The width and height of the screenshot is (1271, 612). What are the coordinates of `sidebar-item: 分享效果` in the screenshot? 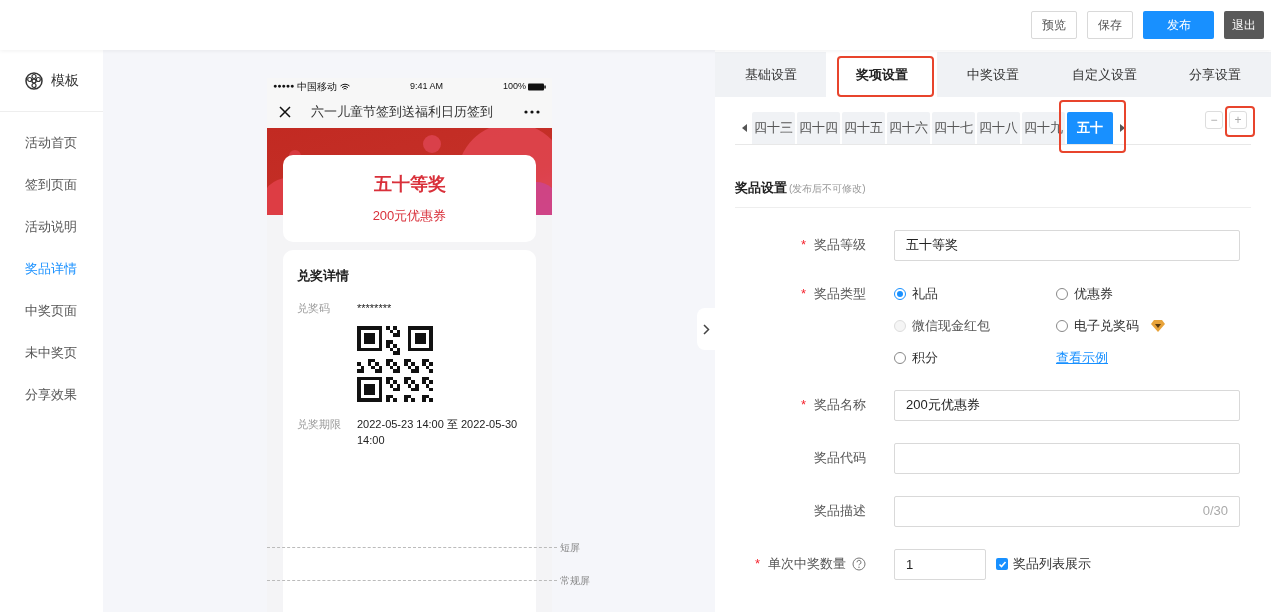 It's located at (51, 395).